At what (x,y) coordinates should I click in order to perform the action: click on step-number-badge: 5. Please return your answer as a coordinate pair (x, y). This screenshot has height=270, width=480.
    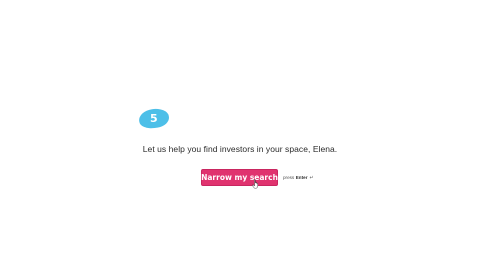
    Looking at the image, I should click on (154, 118).